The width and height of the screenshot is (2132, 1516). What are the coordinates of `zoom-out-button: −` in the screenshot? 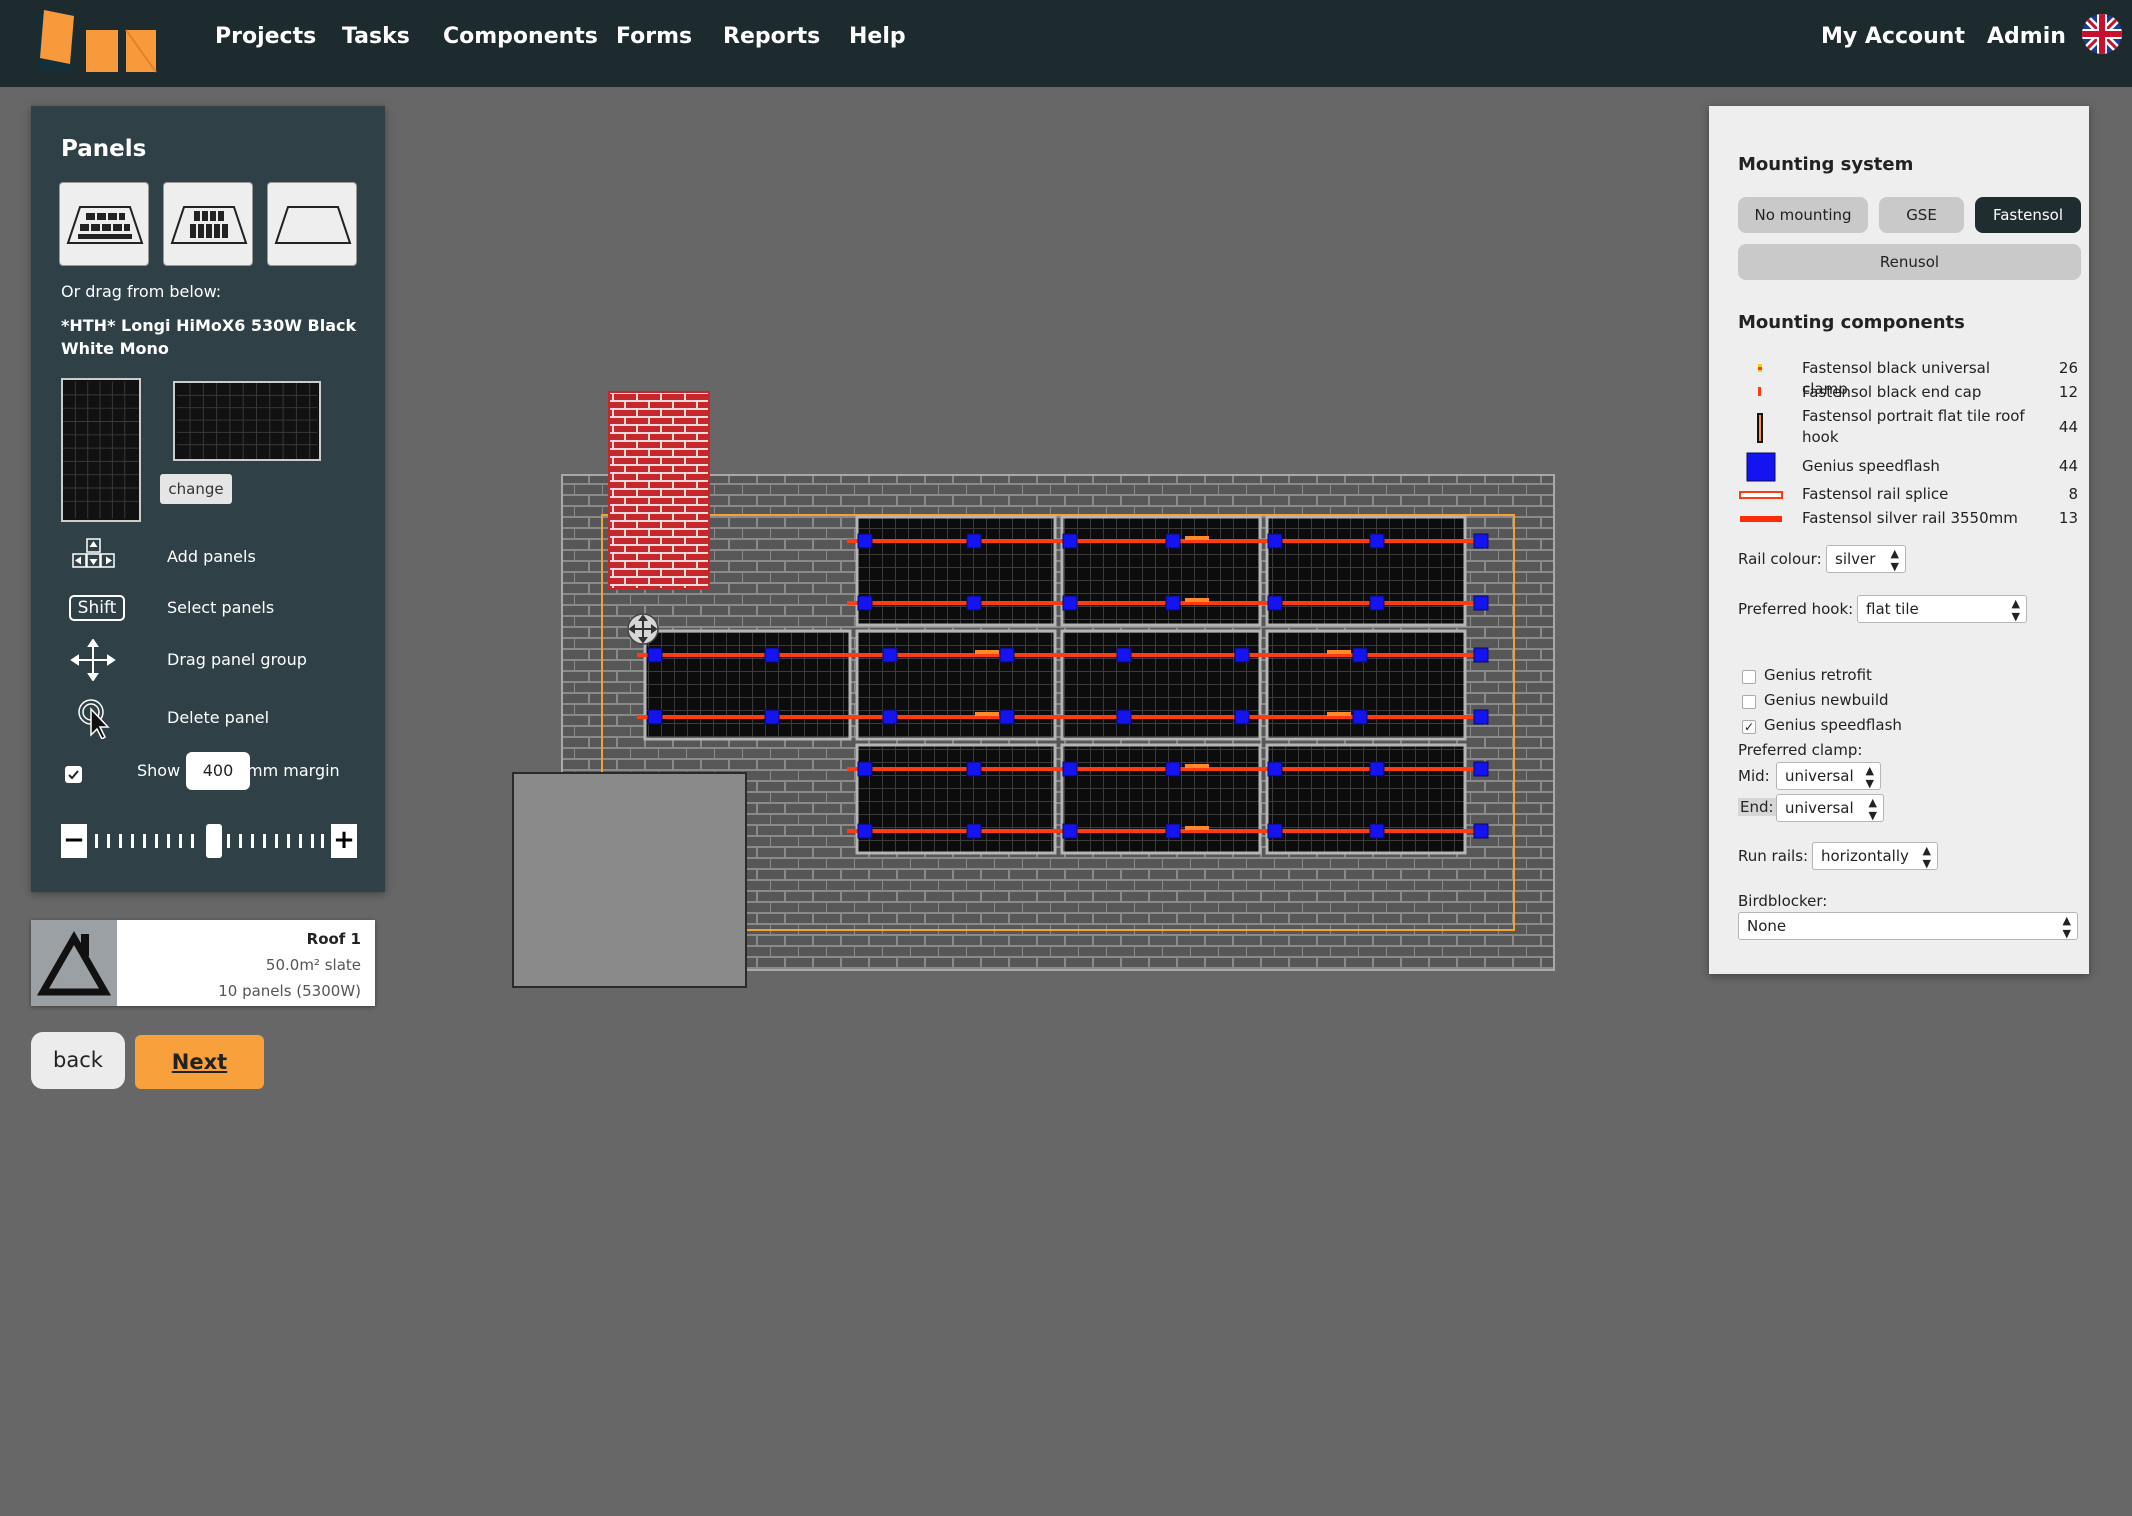 It's located at (74, 841).